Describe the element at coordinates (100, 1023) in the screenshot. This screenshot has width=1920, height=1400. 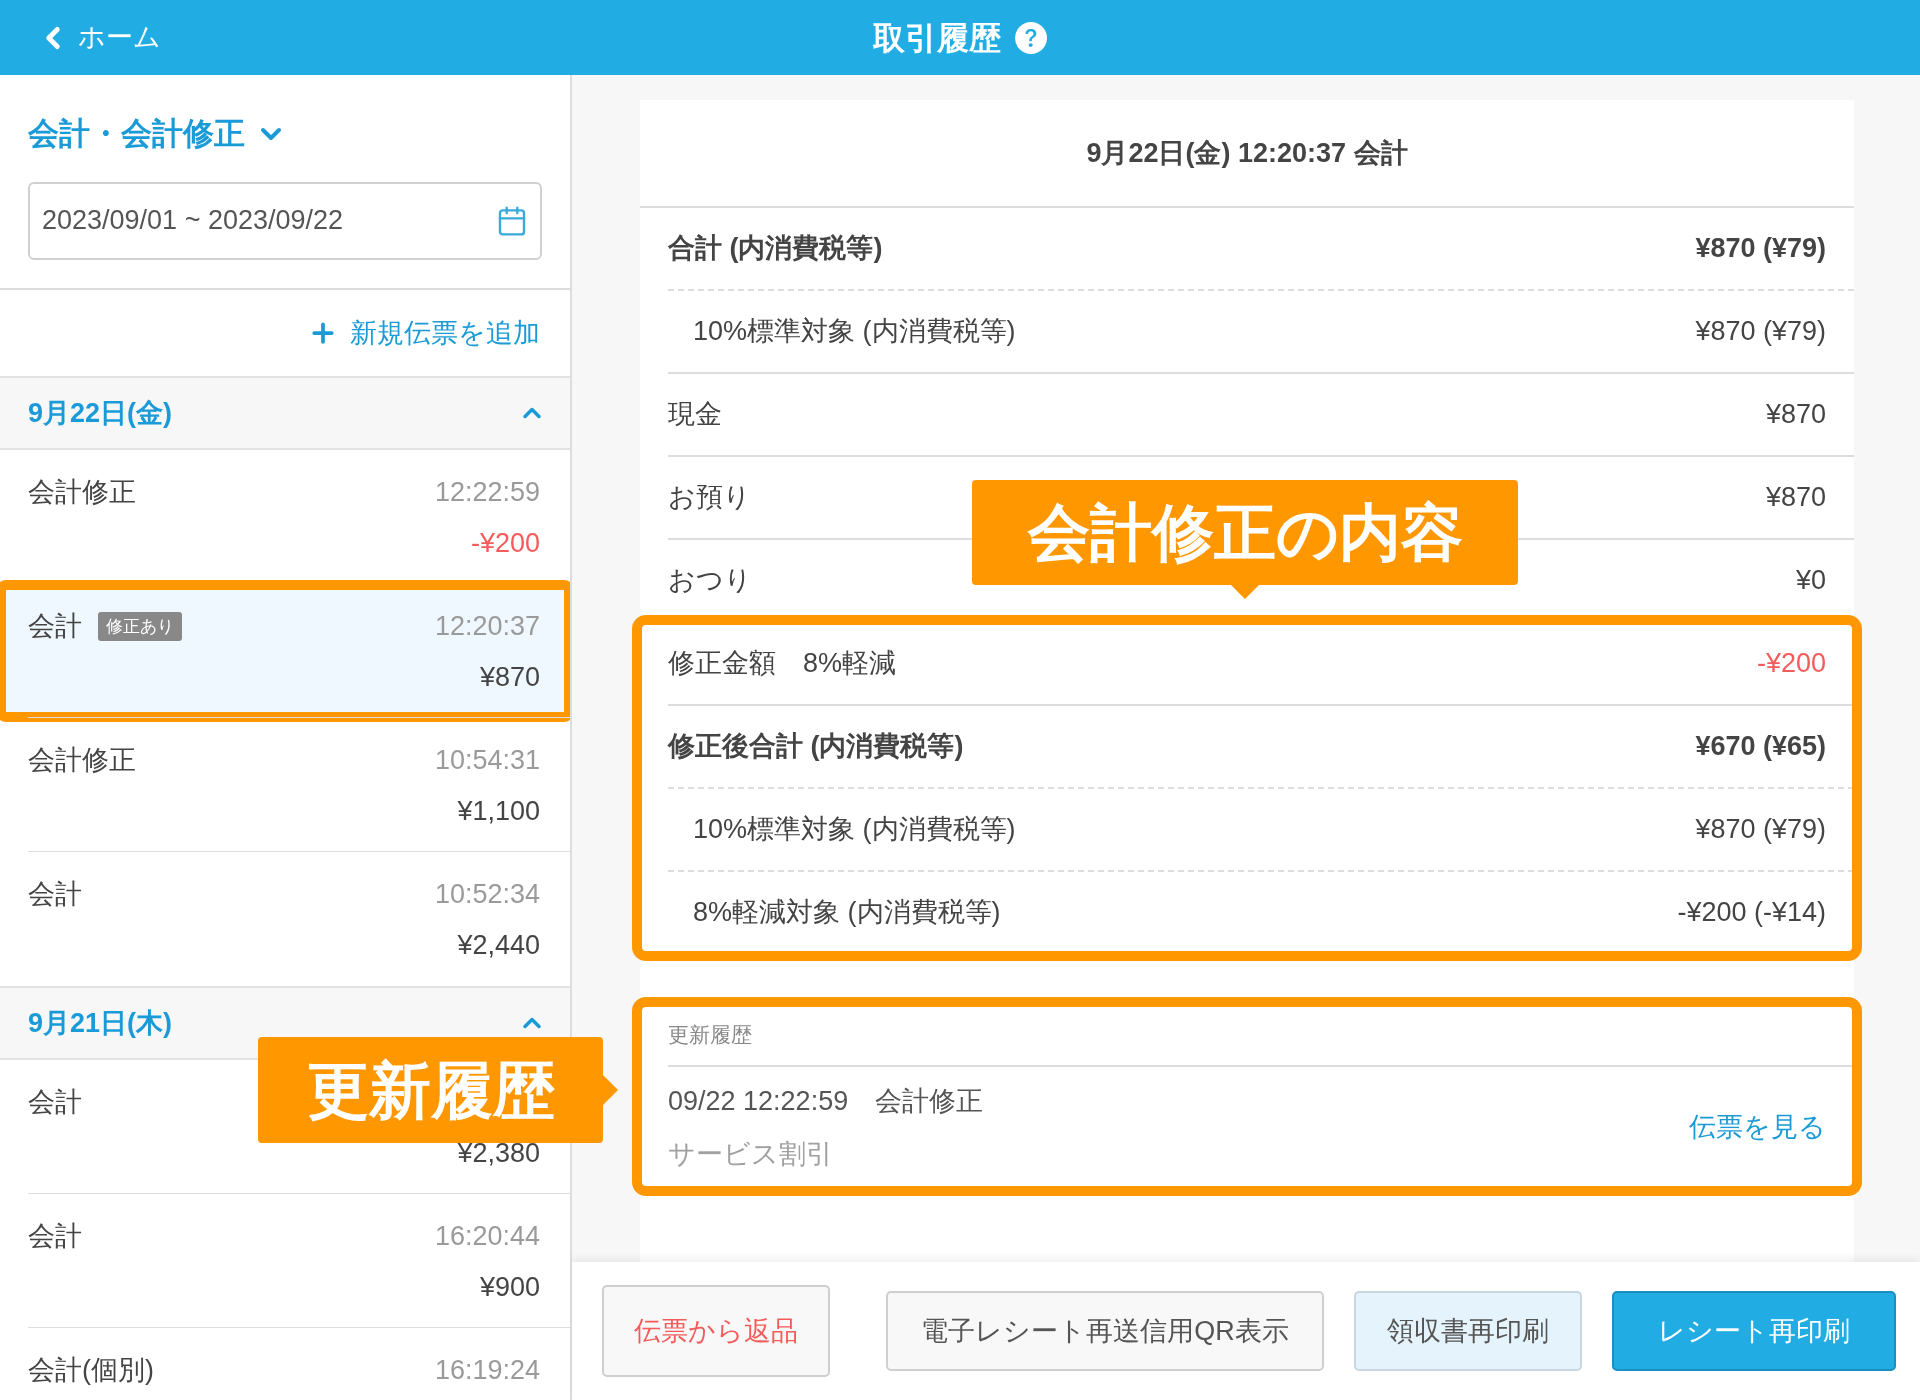
I see `group-date: 9月21日(木)` at that location.